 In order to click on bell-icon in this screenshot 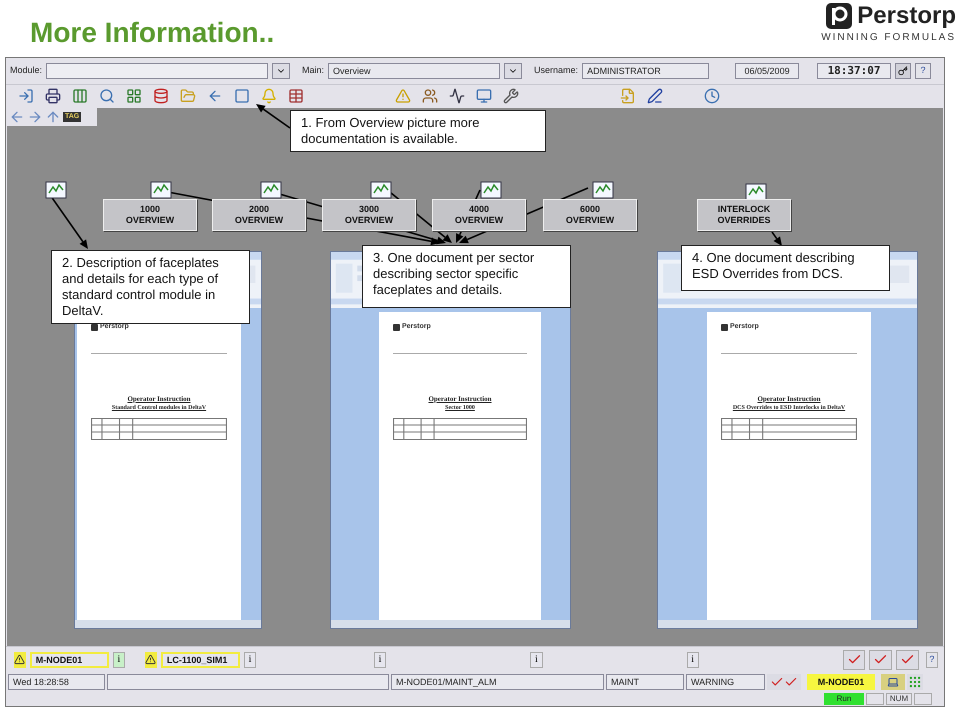, I will do `click(268, 96)`.